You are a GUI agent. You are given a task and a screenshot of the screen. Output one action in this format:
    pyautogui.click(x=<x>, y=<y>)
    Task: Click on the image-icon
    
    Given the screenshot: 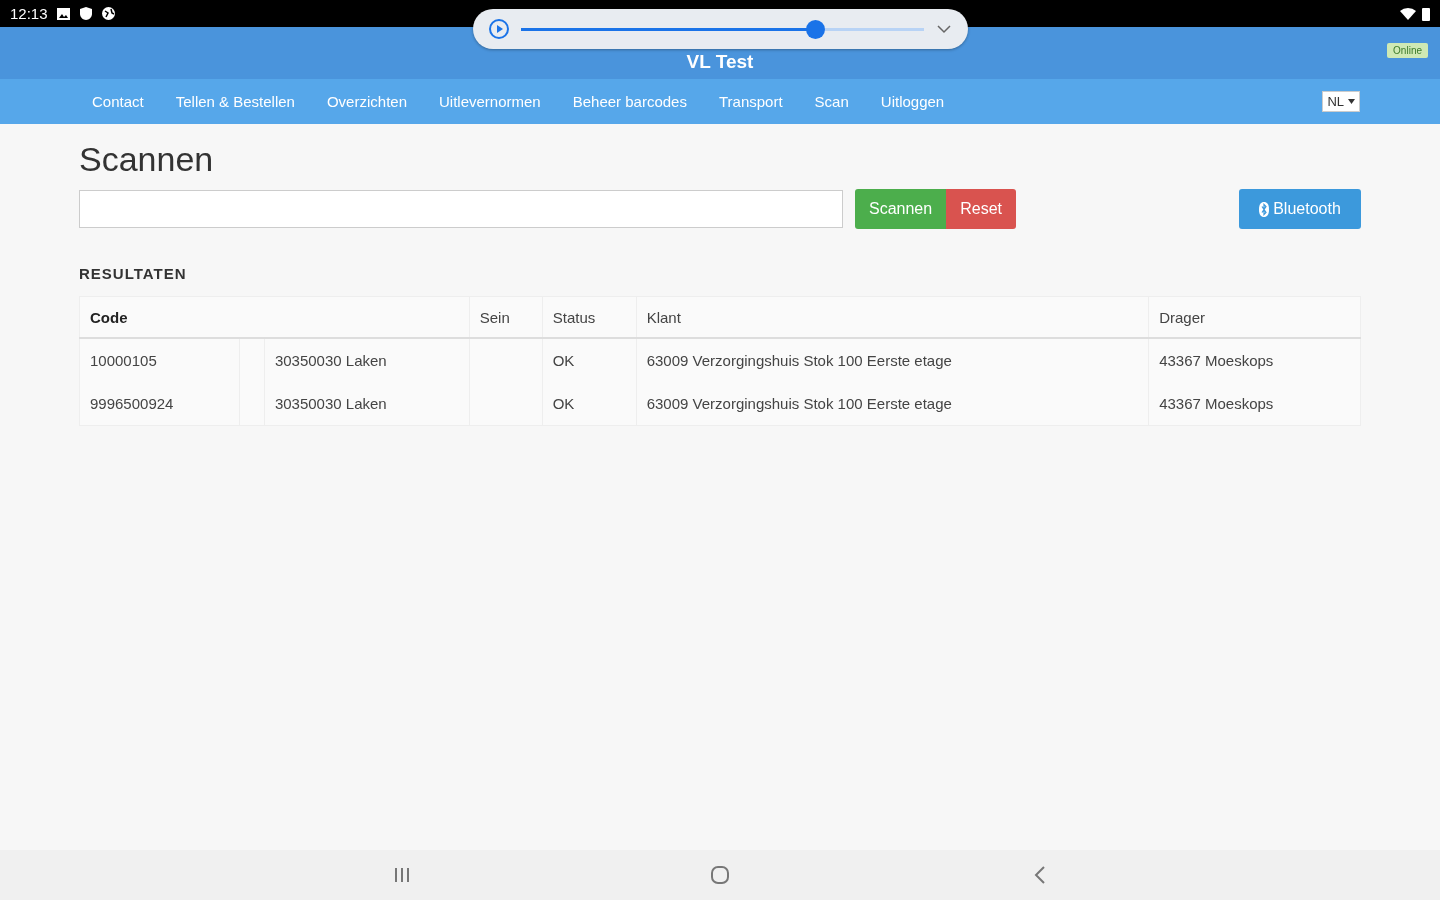 What is the action you would take?
    pyautogui.click(x=63, y=13)
    